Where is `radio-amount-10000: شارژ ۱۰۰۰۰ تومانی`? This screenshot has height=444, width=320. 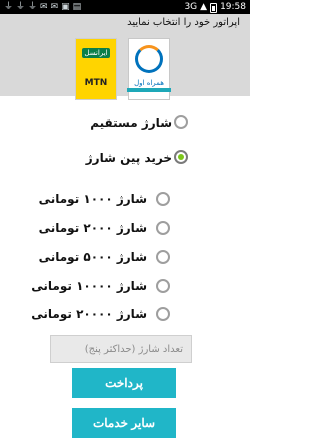 radio-amount-10000: شارژ ۱۰۰۰۰ تومانی is located at coordinates (125, 286).